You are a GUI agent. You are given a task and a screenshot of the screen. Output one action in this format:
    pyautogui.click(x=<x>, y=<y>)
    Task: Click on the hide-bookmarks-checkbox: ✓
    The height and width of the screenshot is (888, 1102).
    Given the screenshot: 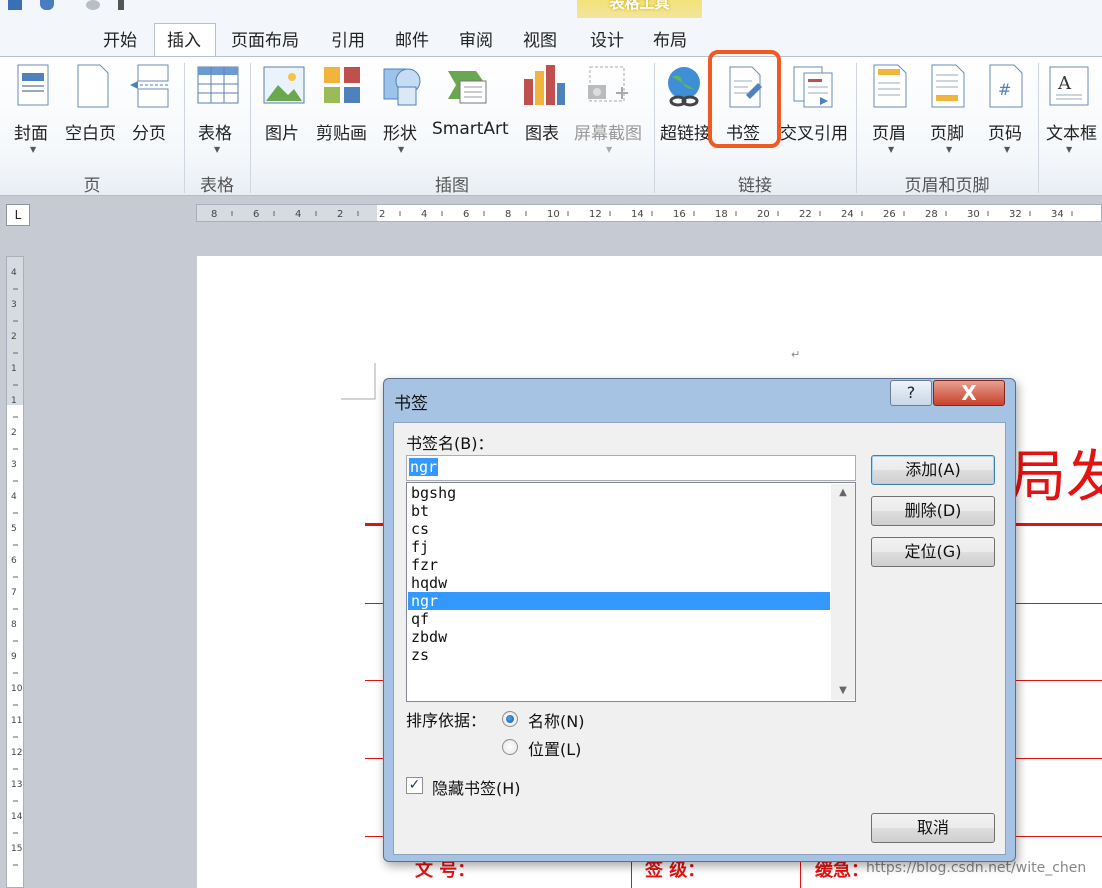 What is the action you would take?
    pyautogui.click(x=414, y=785)
    